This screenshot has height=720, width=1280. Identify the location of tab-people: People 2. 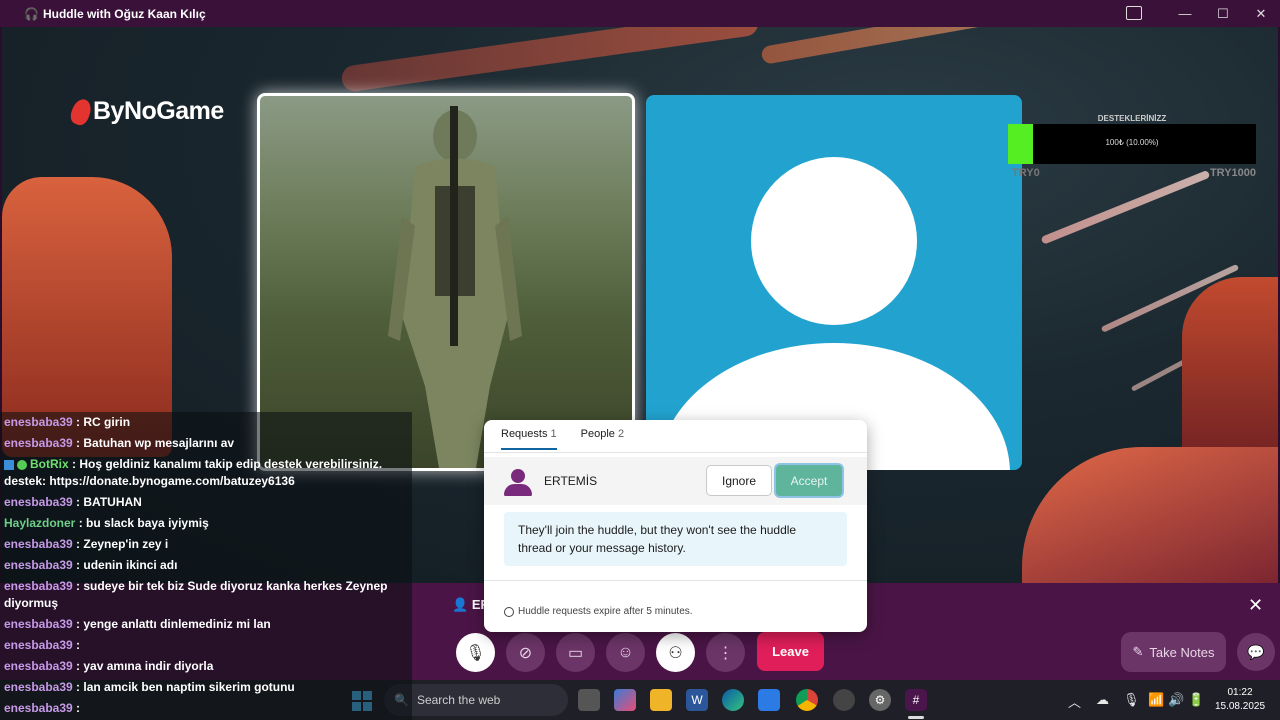
(602, 439).